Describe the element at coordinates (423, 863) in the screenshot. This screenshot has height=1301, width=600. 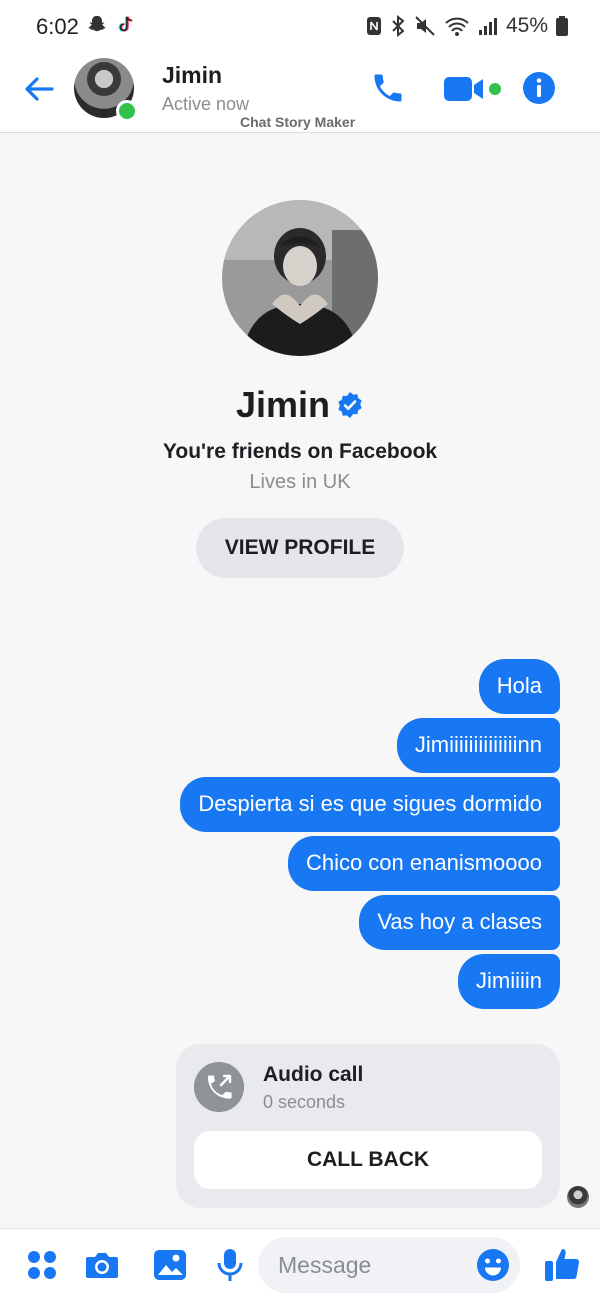
I see `message-bubble: Chico con enanismoooo` at that location.